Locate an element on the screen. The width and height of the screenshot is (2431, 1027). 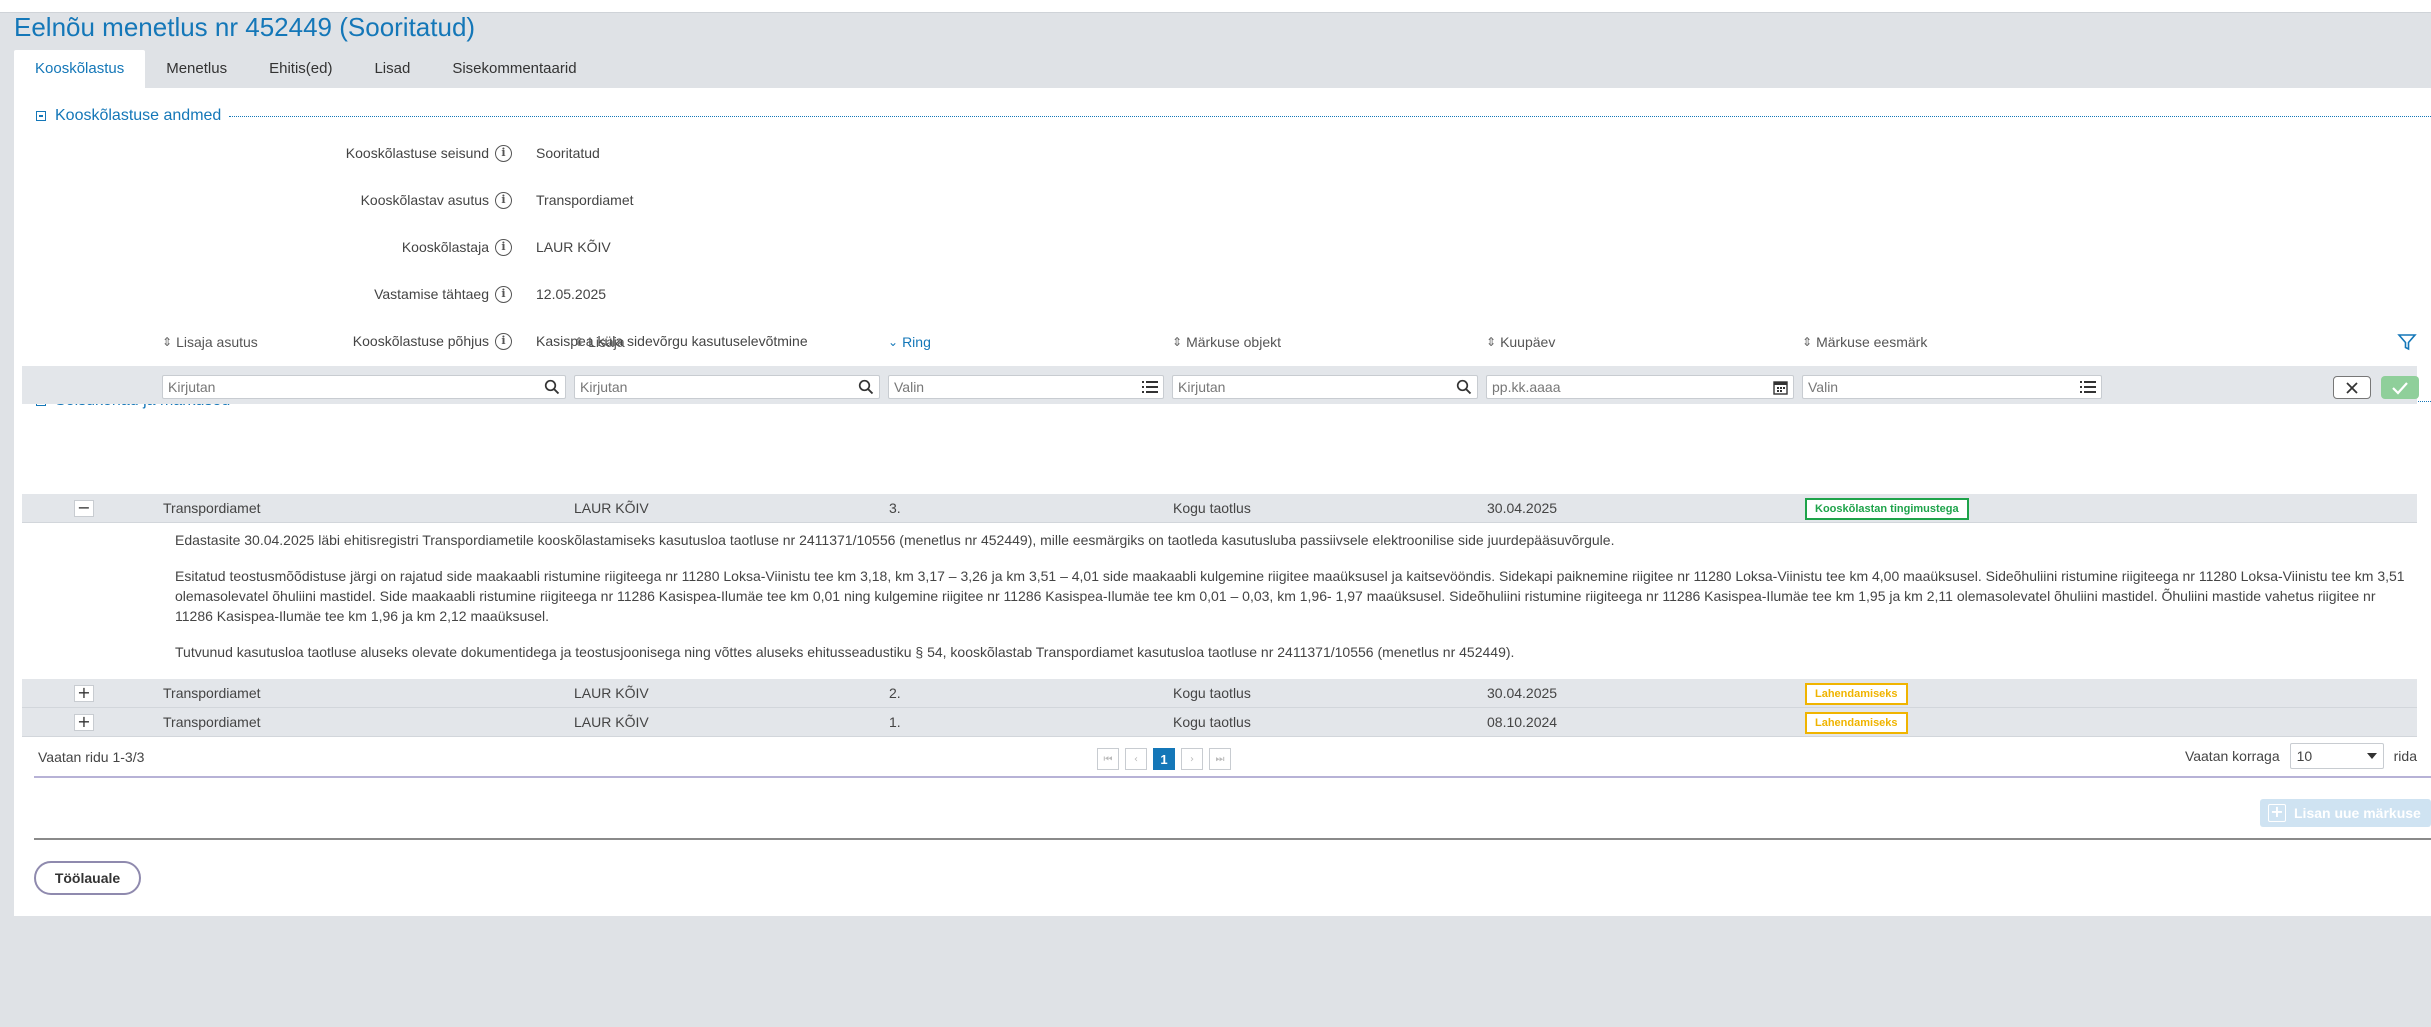
filter-lisaja-asutus is located at coordinates (364, 387).